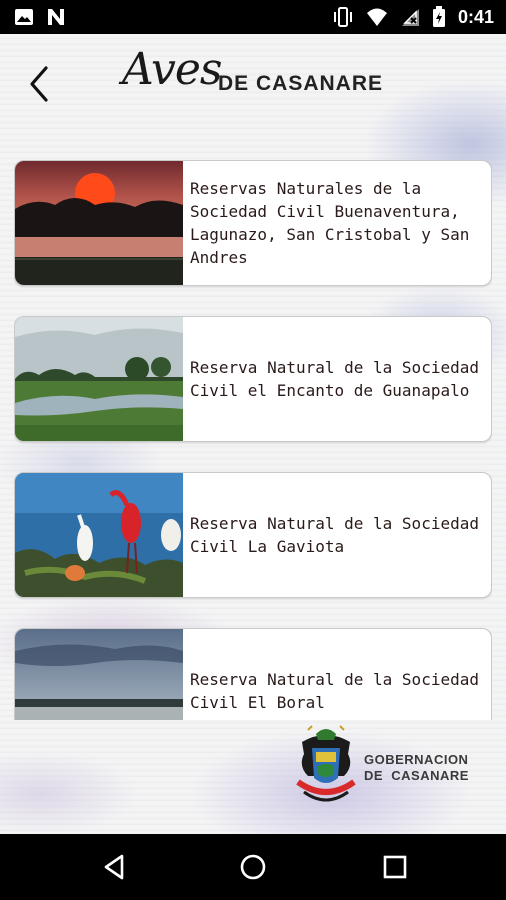  What do you see at coordinates (342, 17) in the screenshot?
I see `vibrate-icon` at bounding box center [342, 17].